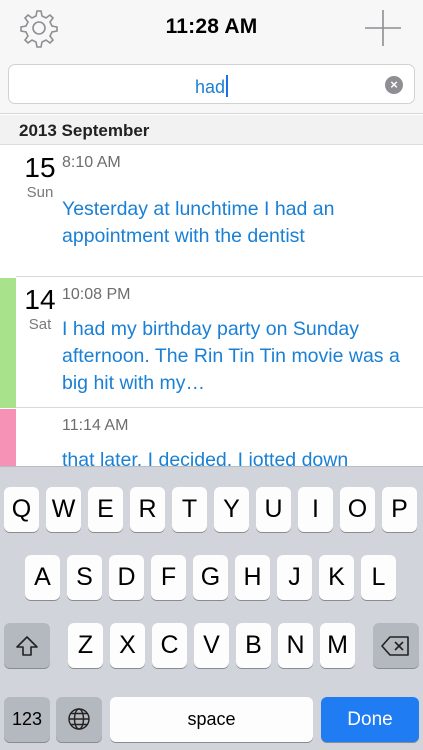 The image size is (423, 750). I want to click on key-w: W, so click(63, 509).